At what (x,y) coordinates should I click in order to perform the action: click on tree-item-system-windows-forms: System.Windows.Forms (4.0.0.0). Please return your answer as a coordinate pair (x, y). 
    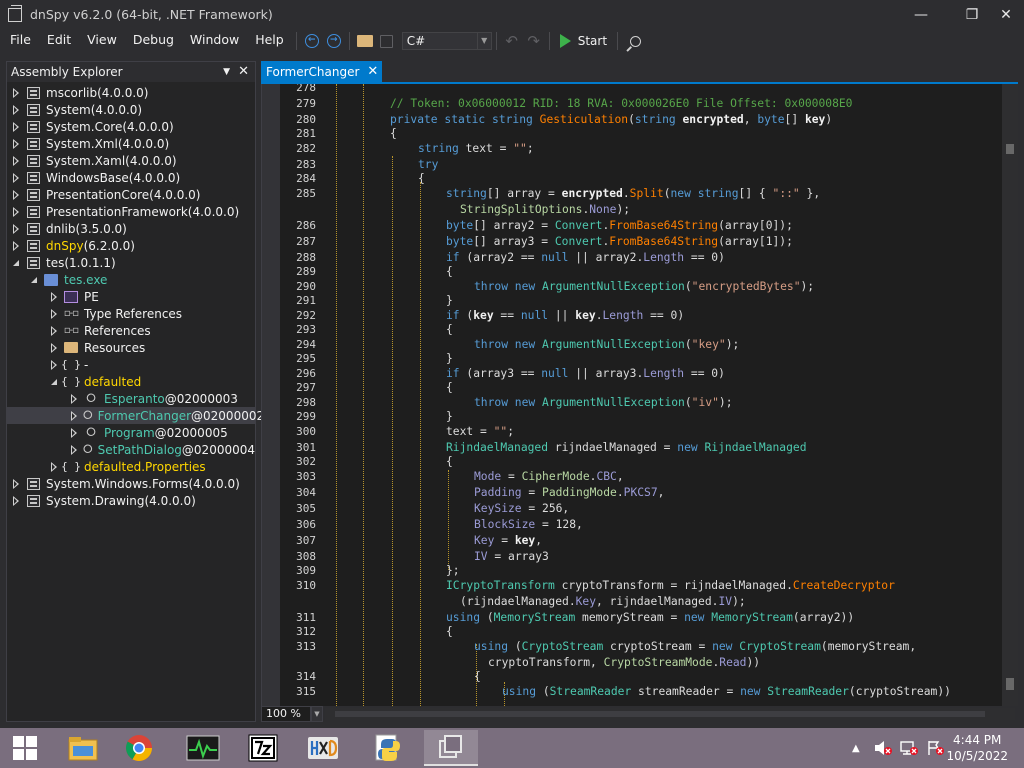
    Looking at the image, I should click on (131, 483).